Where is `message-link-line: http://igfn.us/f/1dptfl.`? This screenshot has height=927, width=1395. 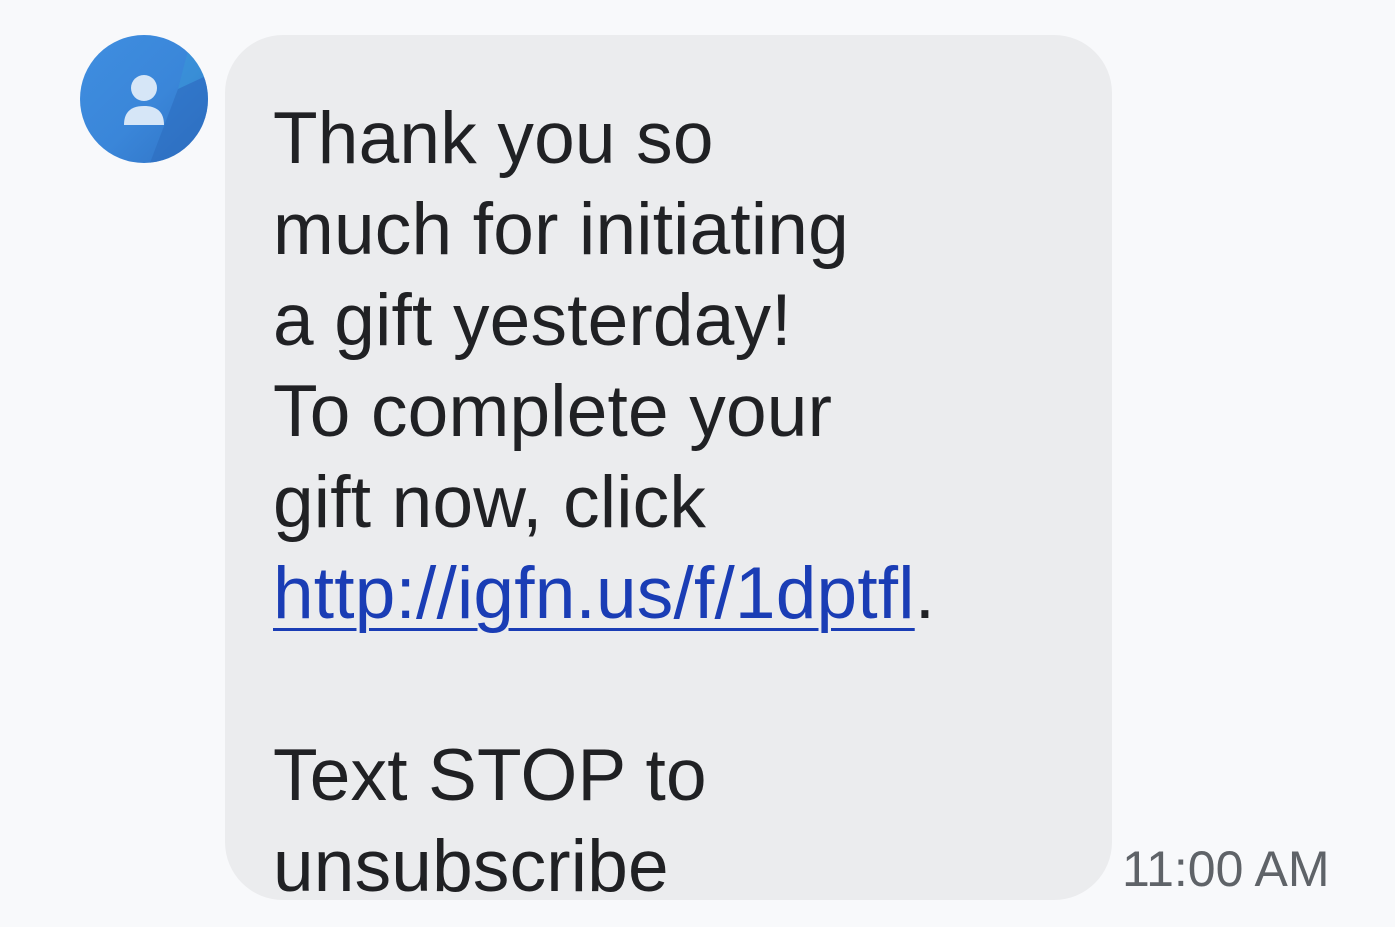
message-link-line: http://igfn.us/f/1dptfl. is located at coordinates (672, 593).